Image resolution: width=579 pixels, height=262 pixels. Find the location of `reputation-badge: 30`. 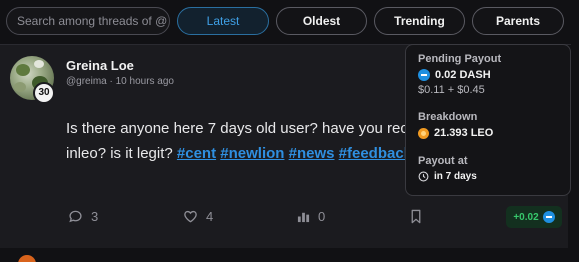

reputation-badge: 30 is located at coordinates (44, 93).